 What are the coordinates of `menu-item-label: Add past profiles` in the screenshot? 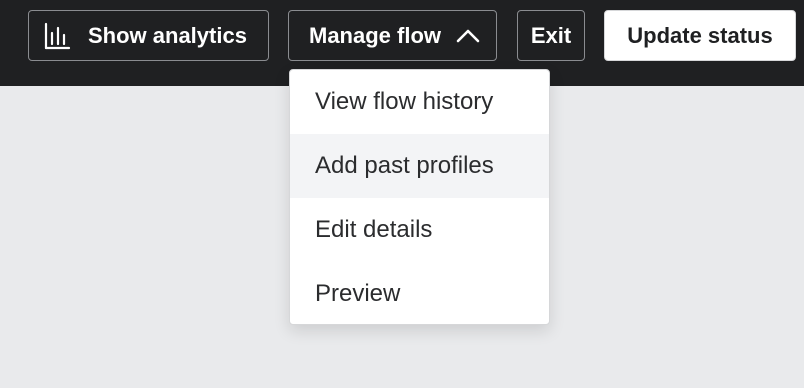 It's located at (404, 165).